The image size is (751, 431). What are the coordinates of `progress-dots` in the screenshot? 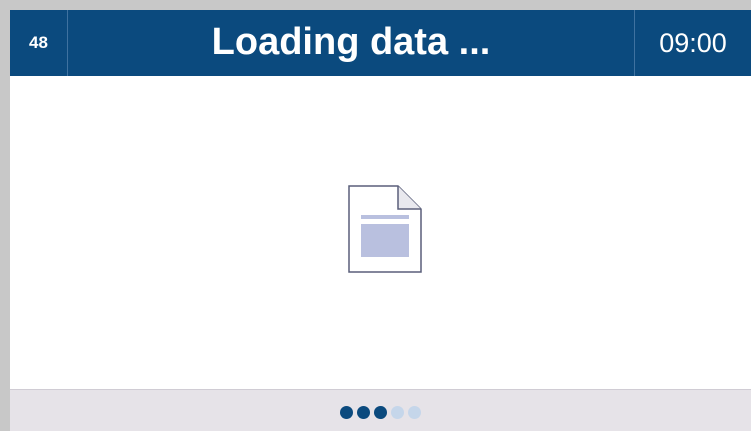 It's located at (380, 410).